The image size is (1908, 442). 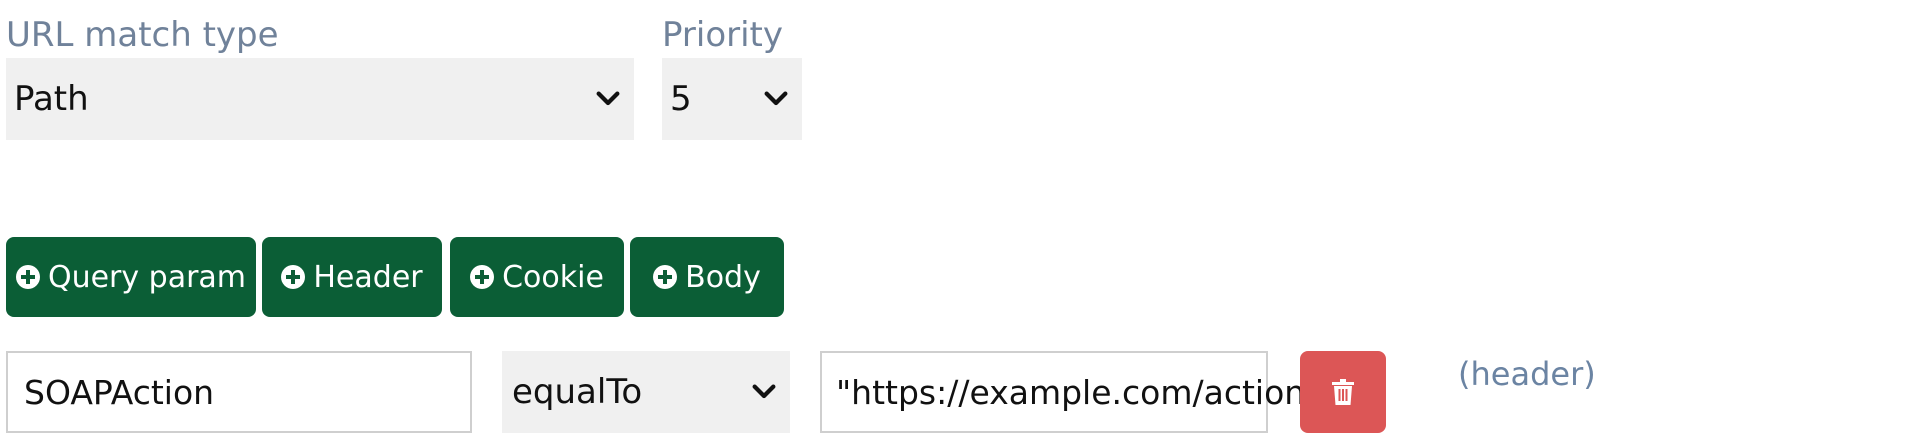 What do you see at coordinates (368, 277) in the screenshot?
I see `add-header-label: Header` at bounding box center [368, 277].